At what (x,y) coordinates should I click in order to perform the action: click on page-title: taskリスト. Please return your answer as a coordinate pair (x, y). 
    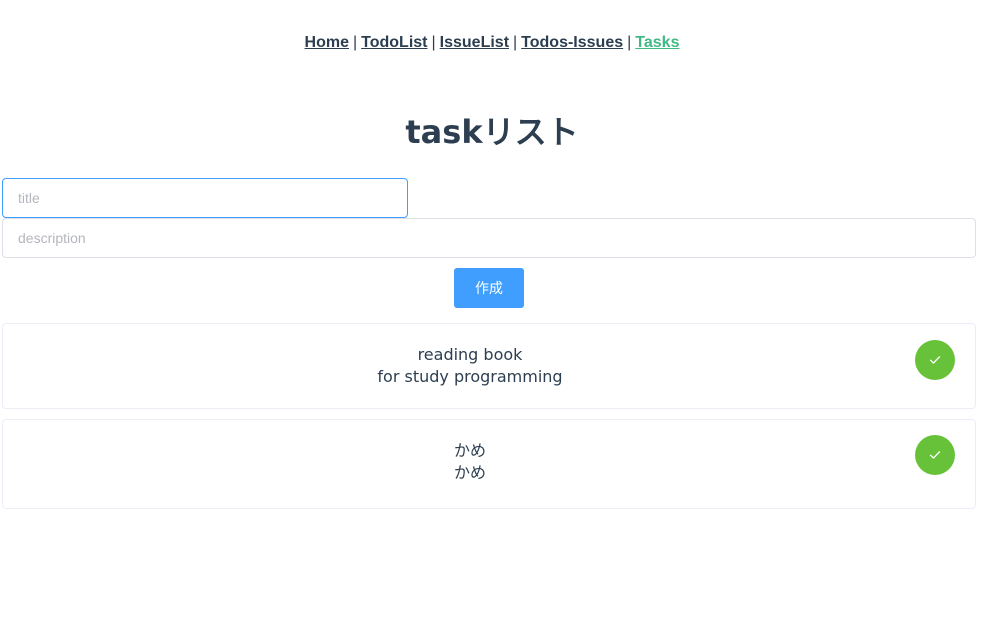
    Looking at the image, I should click on (492, 132).